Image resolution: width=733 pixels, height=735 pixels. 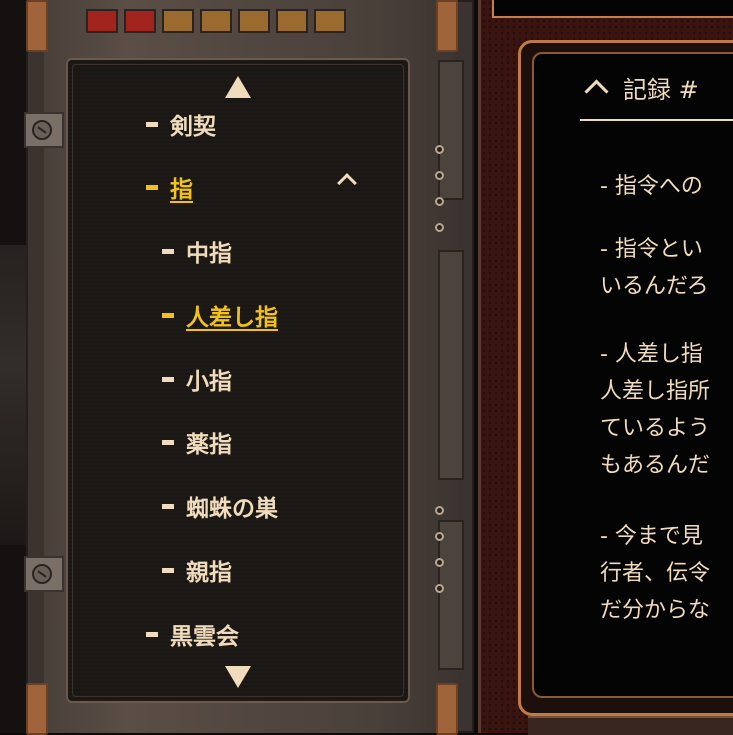 I want to click on background-artwork, so click(x=13, y=395).